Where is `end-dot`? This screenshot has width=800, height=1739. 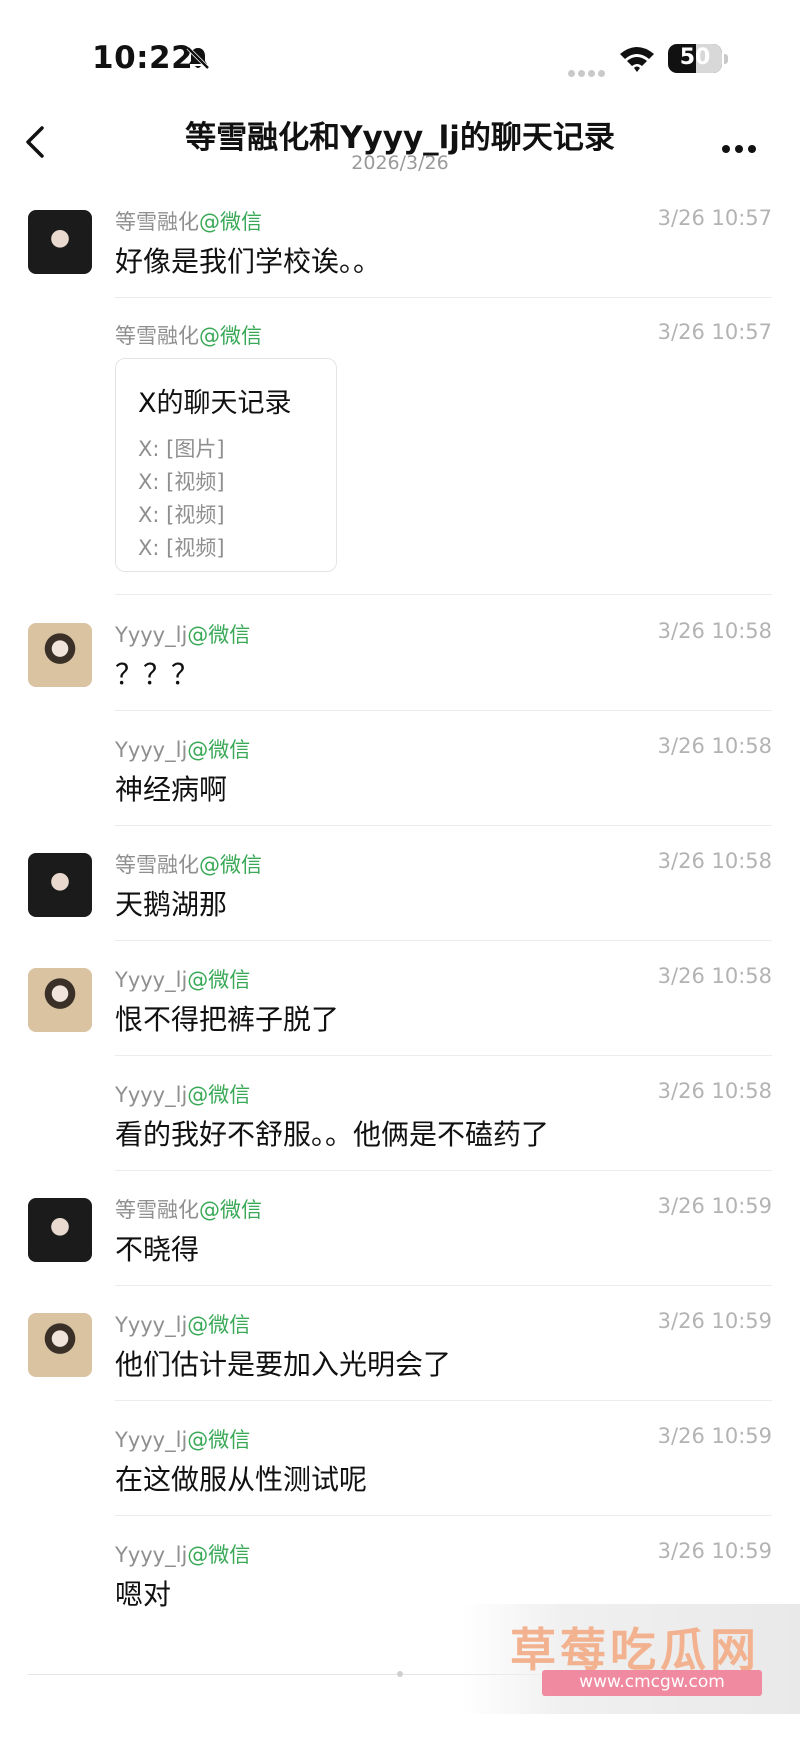 end-dot is located at coordinates (400, 1674).